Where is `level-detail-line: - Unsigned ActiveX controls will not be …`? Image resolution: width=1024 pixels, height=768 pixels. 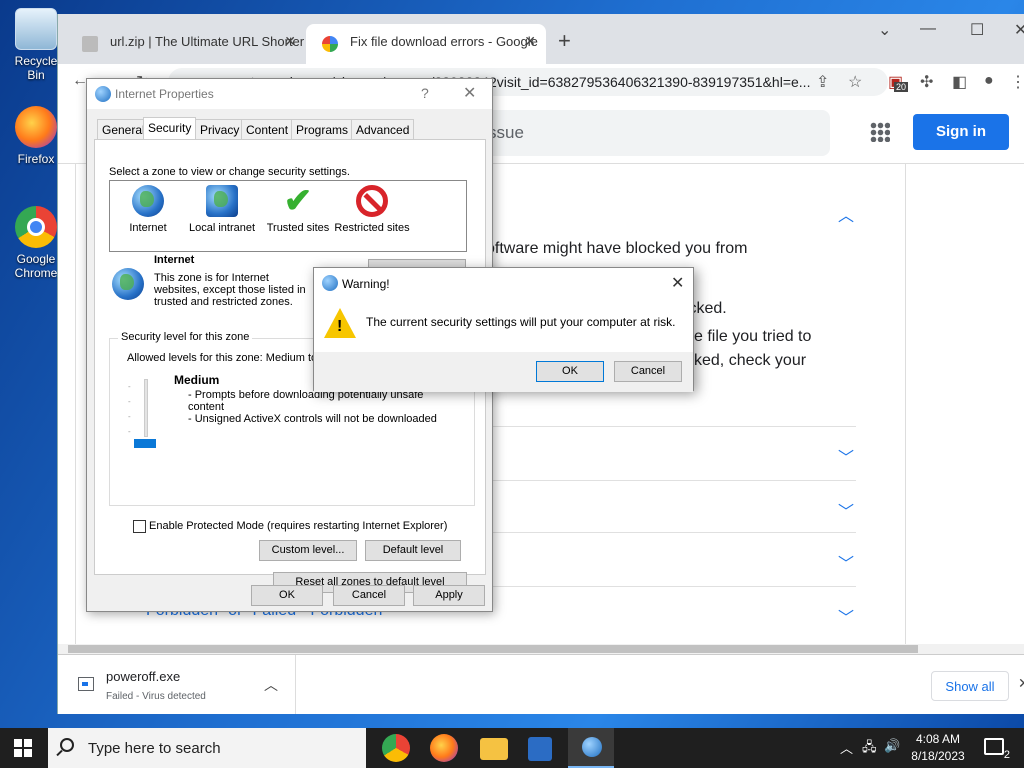
level-detail-line: - Unsigned ActiveX controls will not be … is located at coordinates (312, 419).